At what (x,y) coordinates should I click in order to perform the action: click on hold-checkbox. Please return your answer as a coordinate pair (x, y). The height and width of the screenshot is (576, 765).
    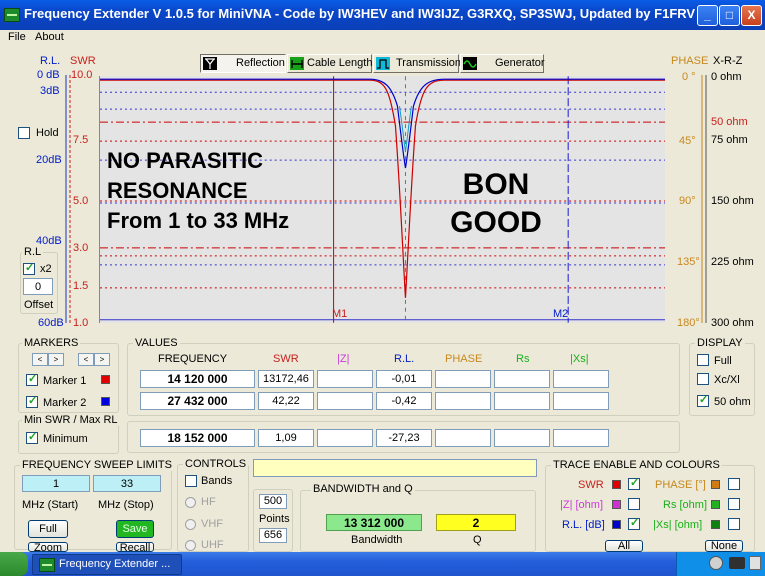
    Looking at the image, I should click on (24, 133).